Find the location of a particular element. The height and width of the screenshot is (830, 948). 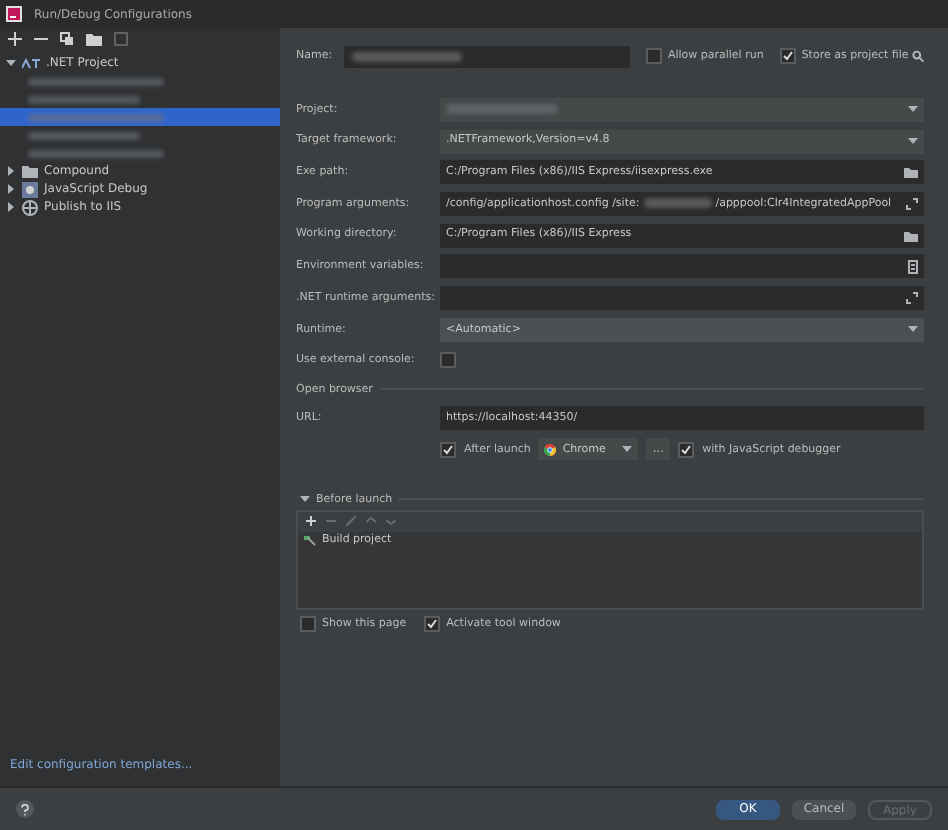

search-icon is located at coordinates (918, 56).